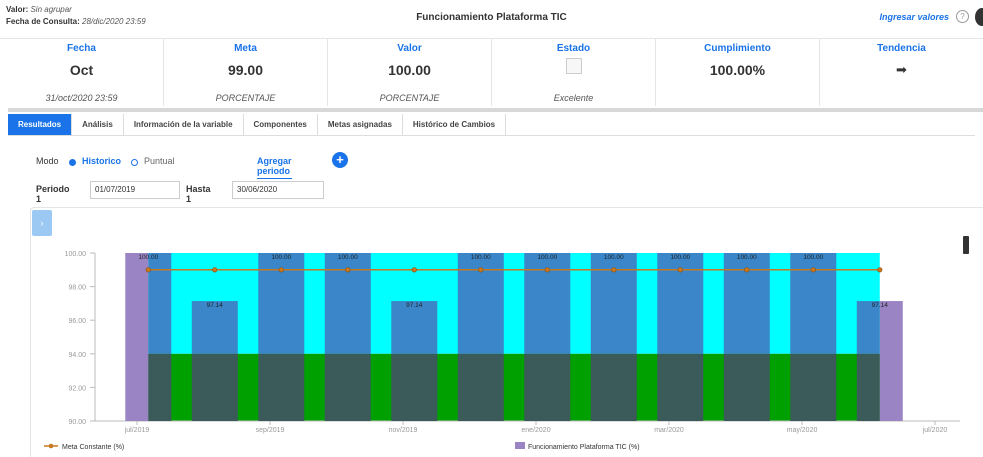 Image resolution: width=983 pixels, height=457 pixels. Describe the element at coordinates (51, 446) in the screenshot. I see `legend-meta-marker` at that location.